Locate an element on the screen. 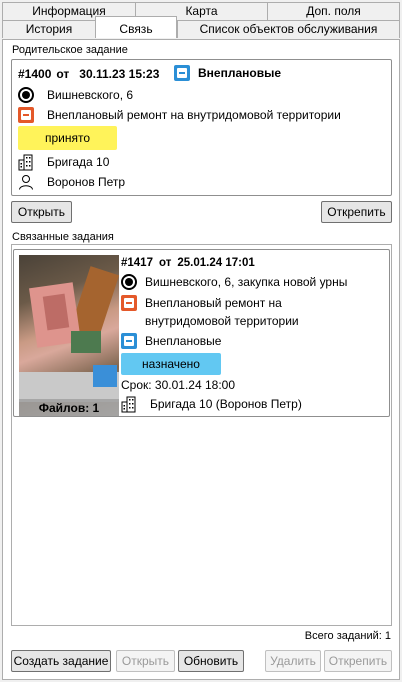 The width and height of the screenshot is (402, 682). files-count-label: Файлов: 1 is located at coordinates (69, 407).